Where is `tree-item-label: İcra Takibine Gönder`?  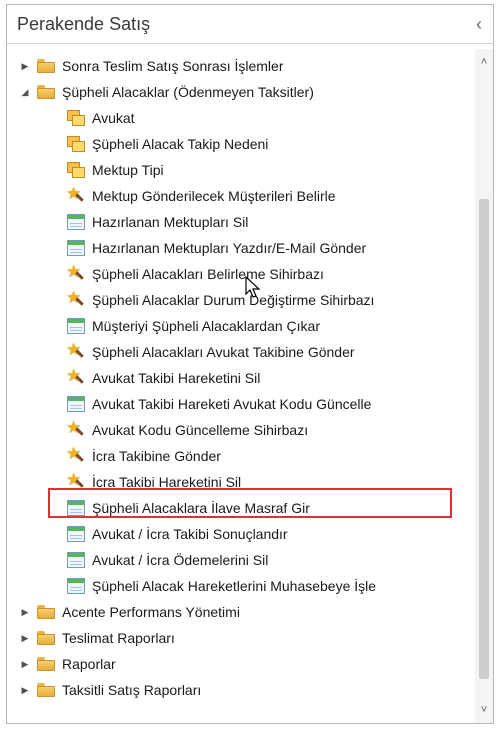
tree-item-label: İcra Takibine Gönder is located at coordinates (156, 456).